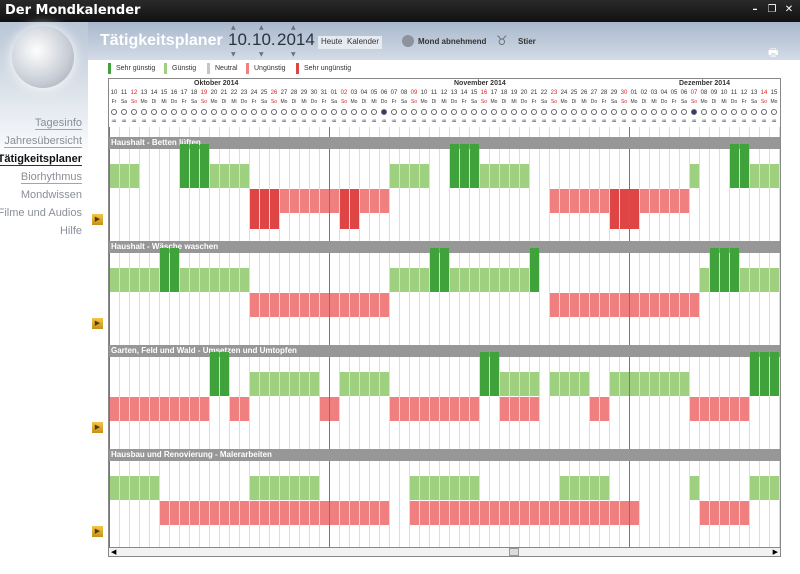 This screenshot has height=574, width=800. Describe the element at coordinates (266, 68) in the screenshot. I see `legend-unguenstig: Ungünstig` at that location.